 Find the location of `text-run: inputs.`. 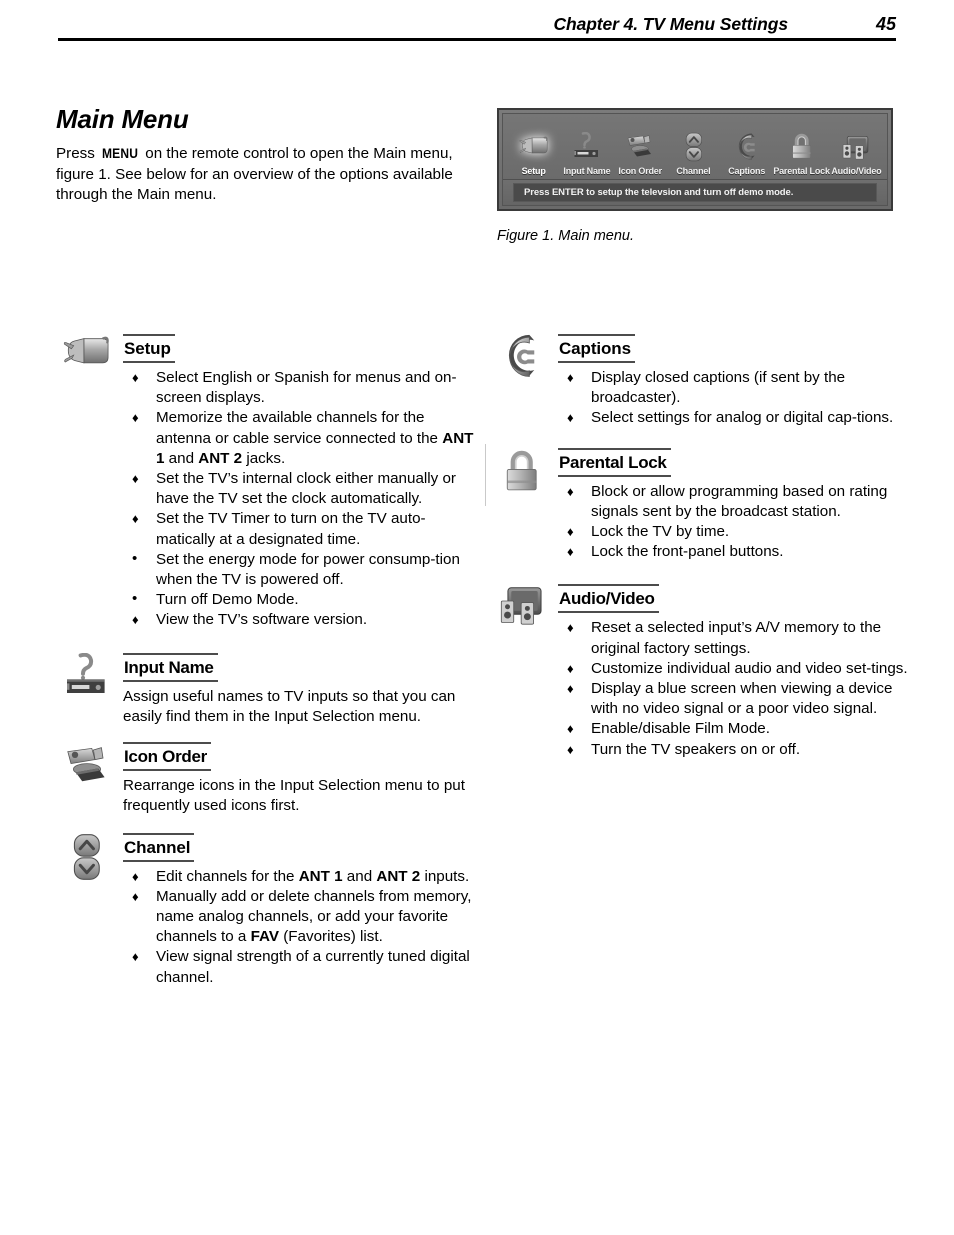

text-run: inputs. is located at coordinates (445, 876).